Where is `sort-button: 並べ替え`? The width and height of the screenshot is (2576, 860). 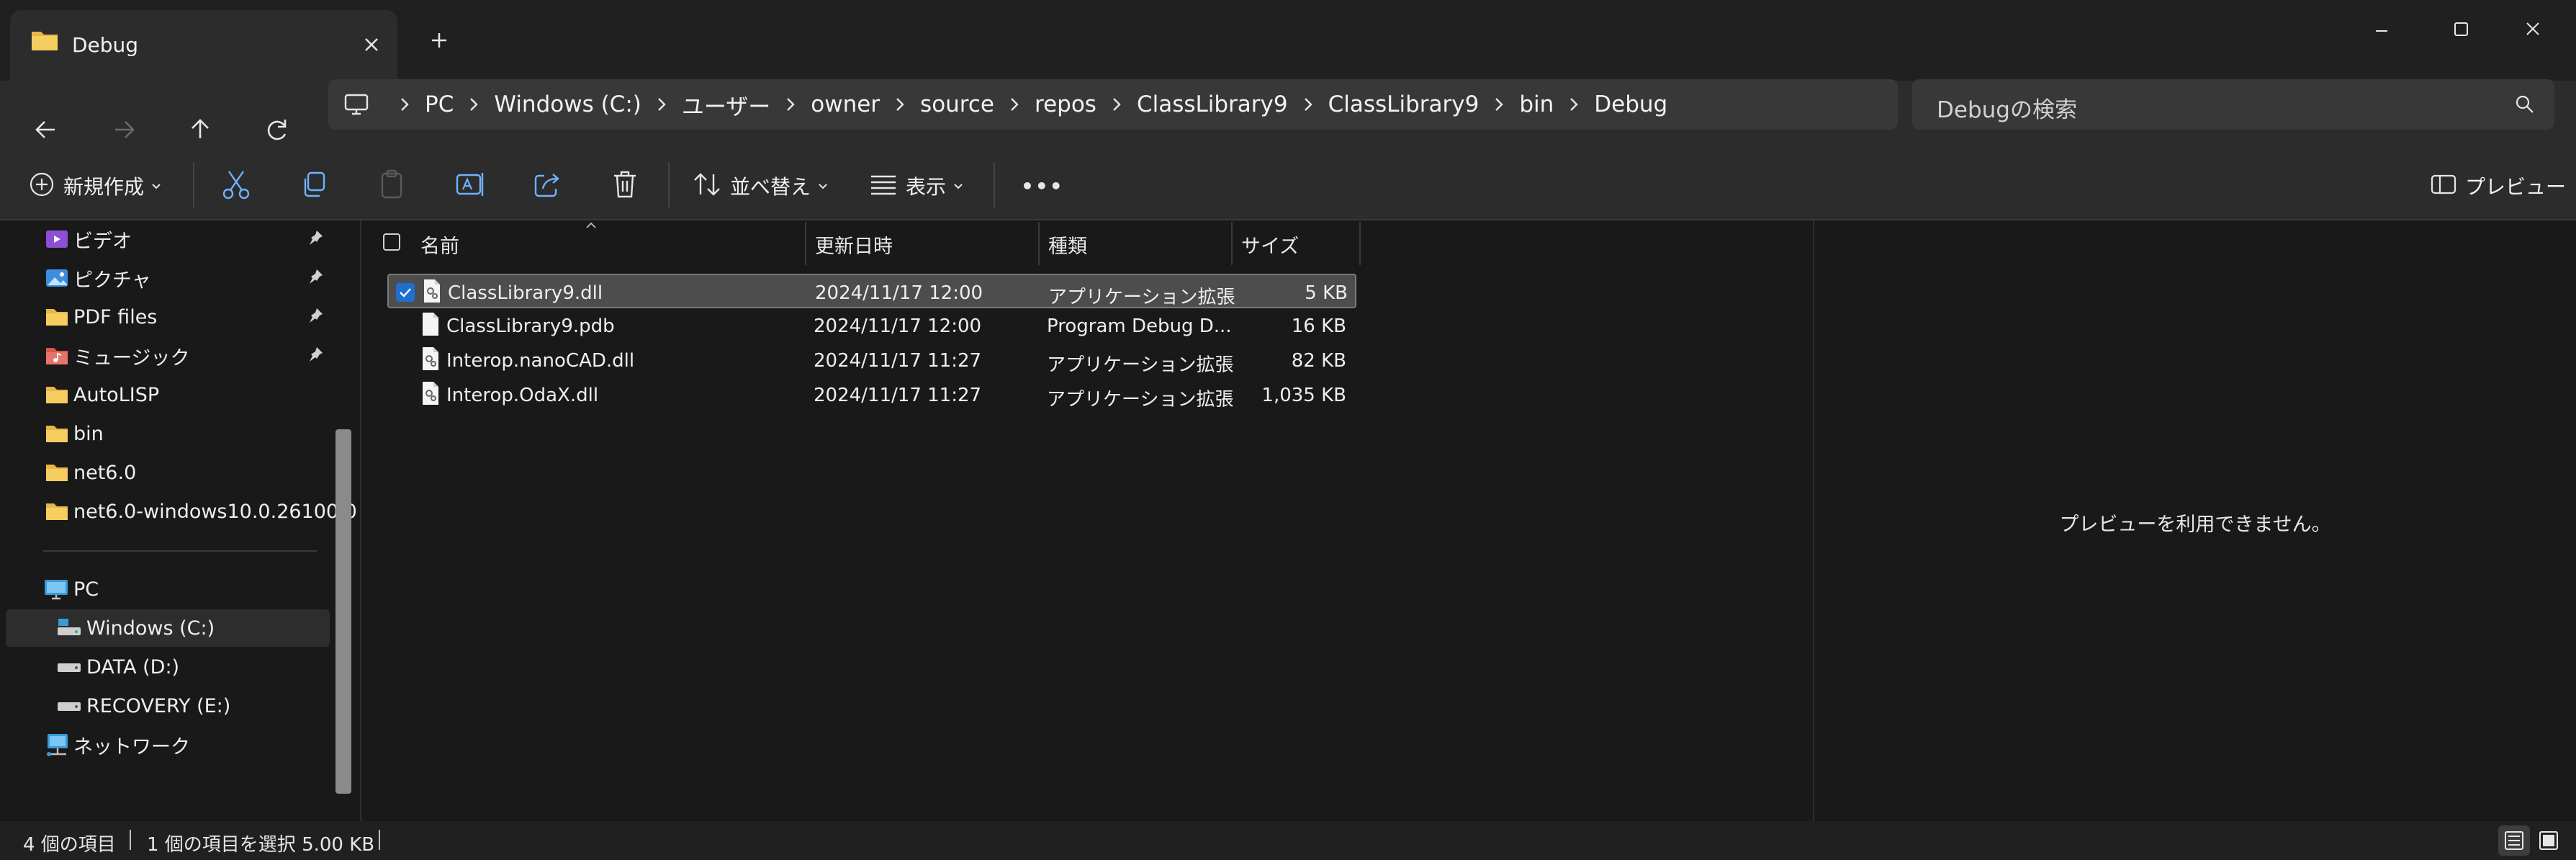
sort-button: 並べ替え is located at coordinates (761, 186).